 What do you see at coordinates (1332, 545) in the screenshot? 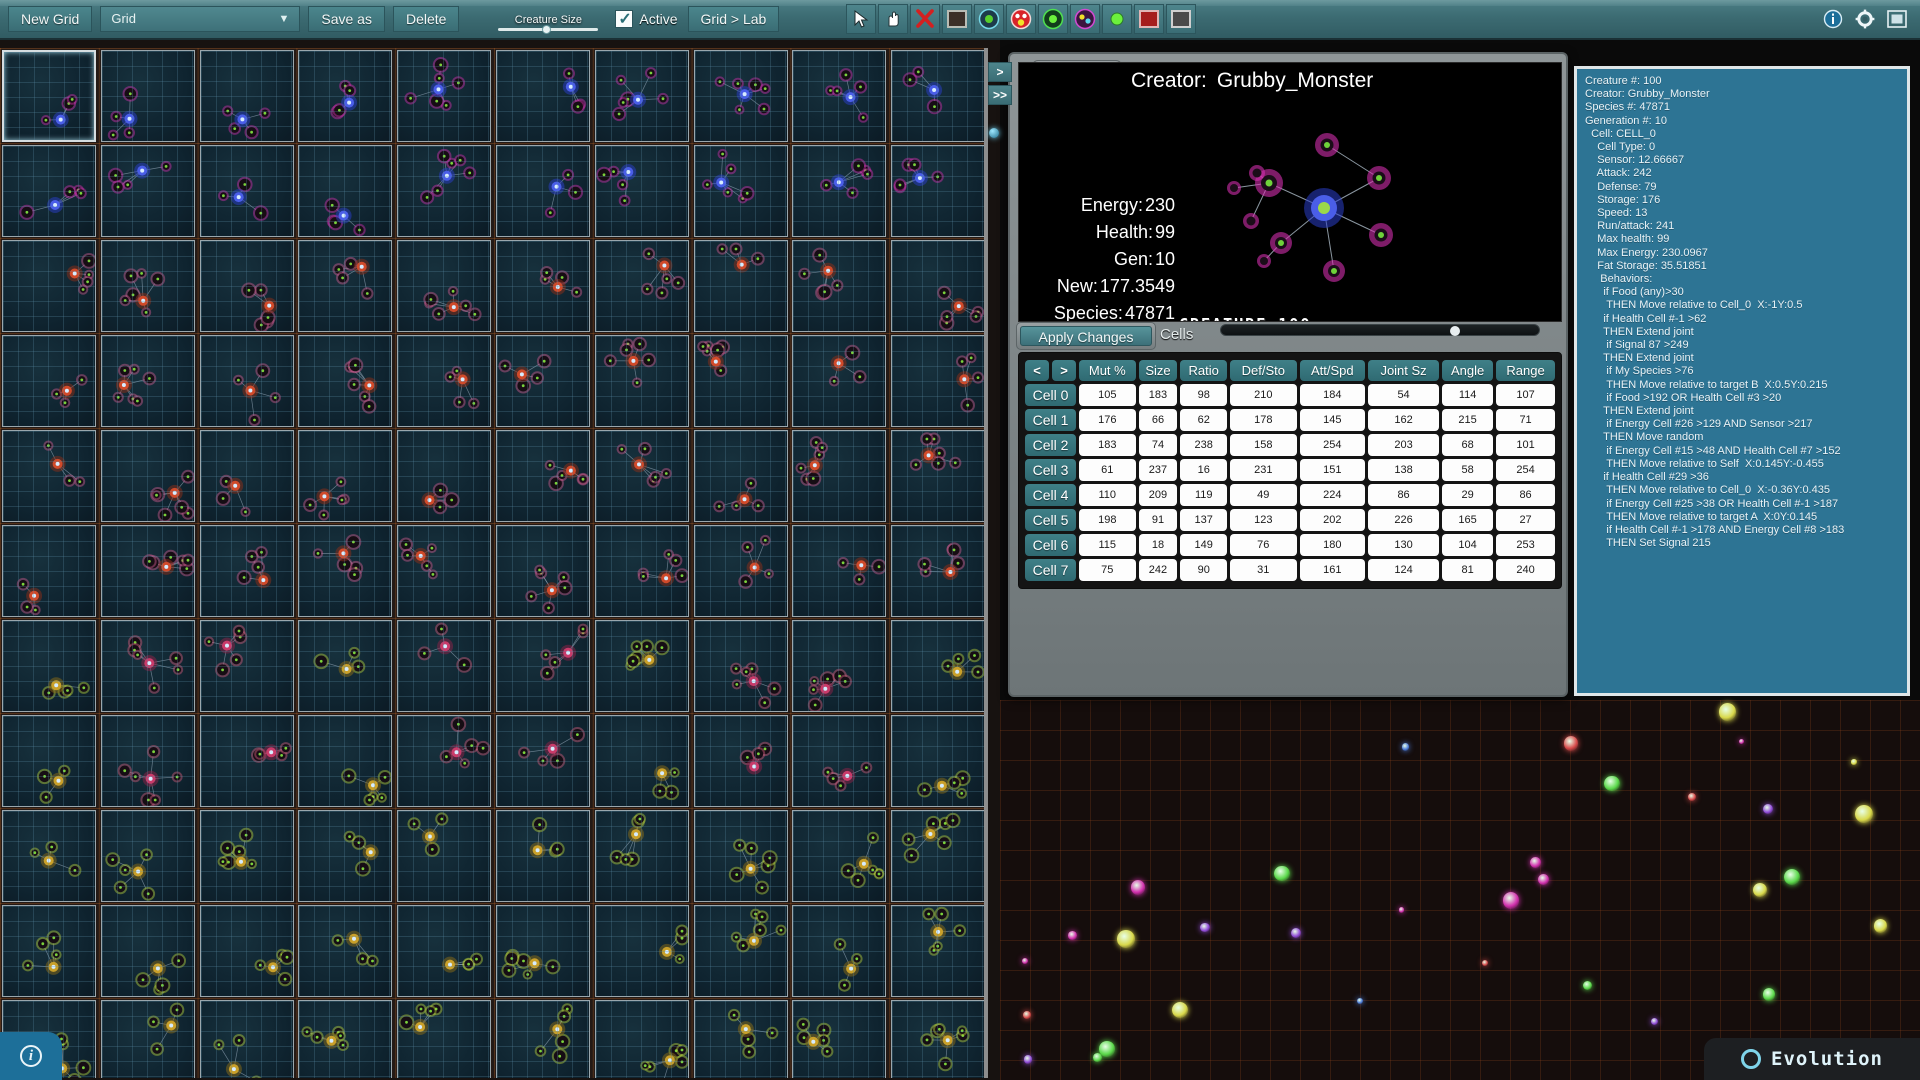
I see `cell-value: 180` at bounding box center [1332, 545].